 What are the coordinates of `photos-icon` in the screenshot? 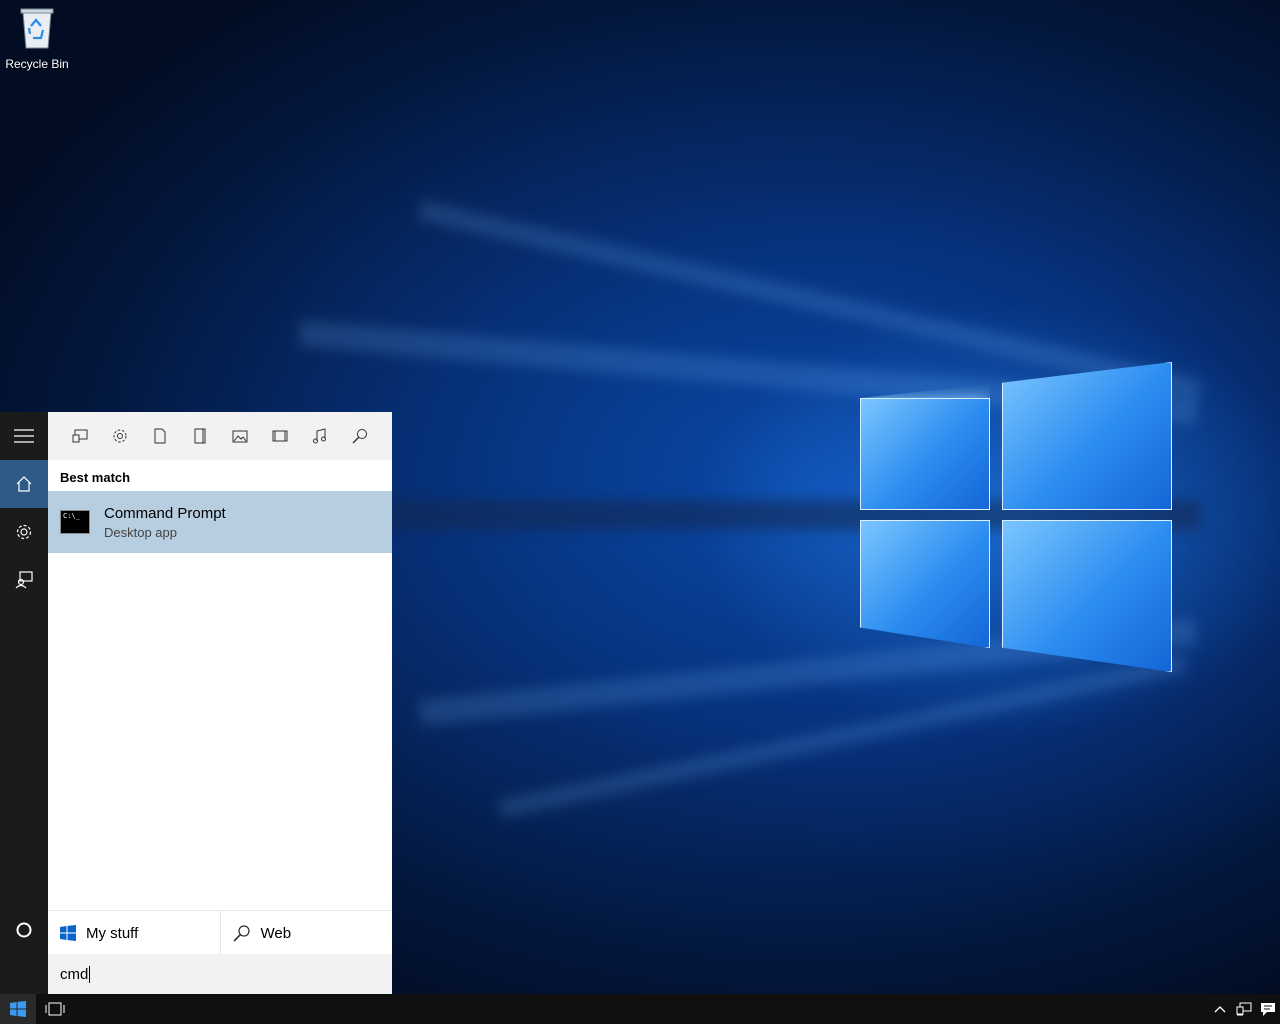 It's located at (240, 436).